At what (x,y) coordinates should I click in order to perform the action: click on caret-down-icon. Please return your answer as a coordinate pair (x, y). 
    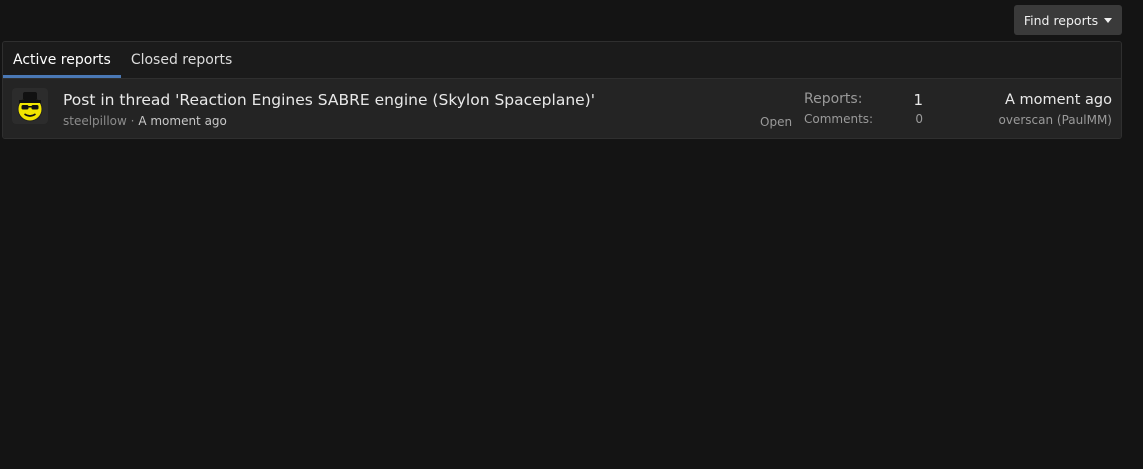
    Looking at the image, I should click on (1108, 20).